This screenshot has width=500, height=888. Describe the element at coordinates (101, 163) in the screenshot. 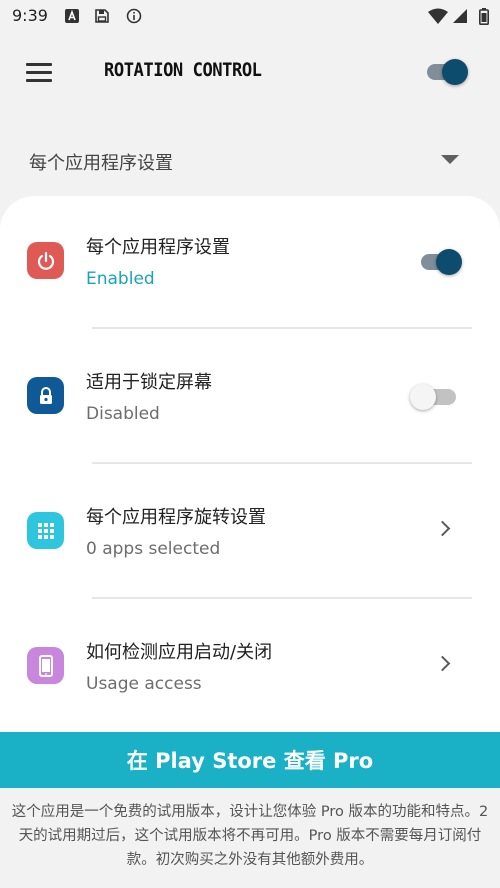

I see `section-title: 每个应用程序设置` at that location.